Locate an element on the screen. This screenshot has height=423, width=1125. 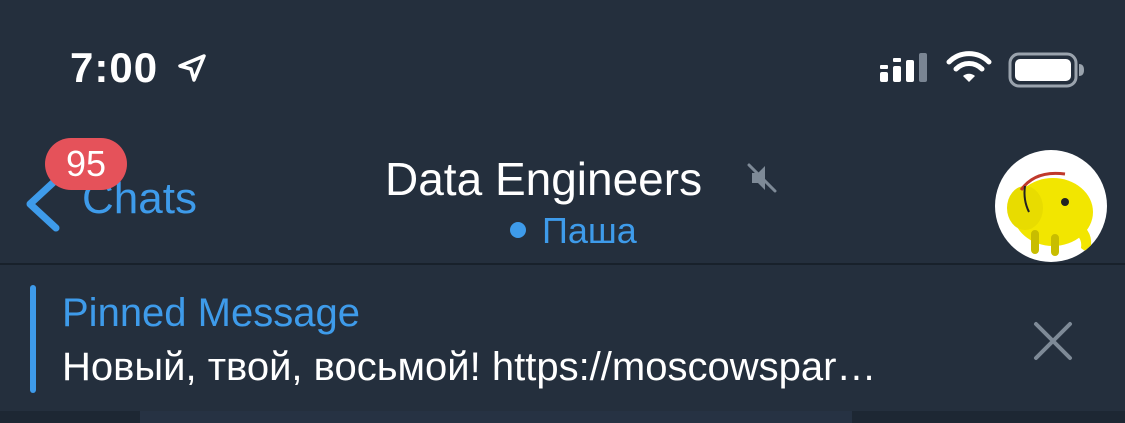
muted-speaker-icon is located at coordinates (762, 178).